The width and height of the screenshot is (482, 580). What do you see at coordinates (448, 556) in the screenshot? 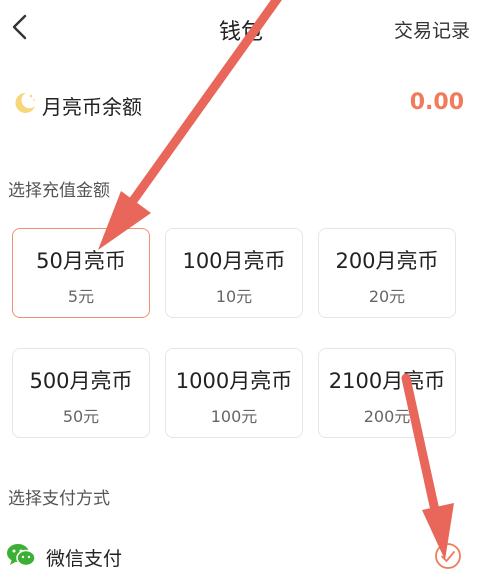
I see `selected-check-icon` at bounding box center [448, 556].